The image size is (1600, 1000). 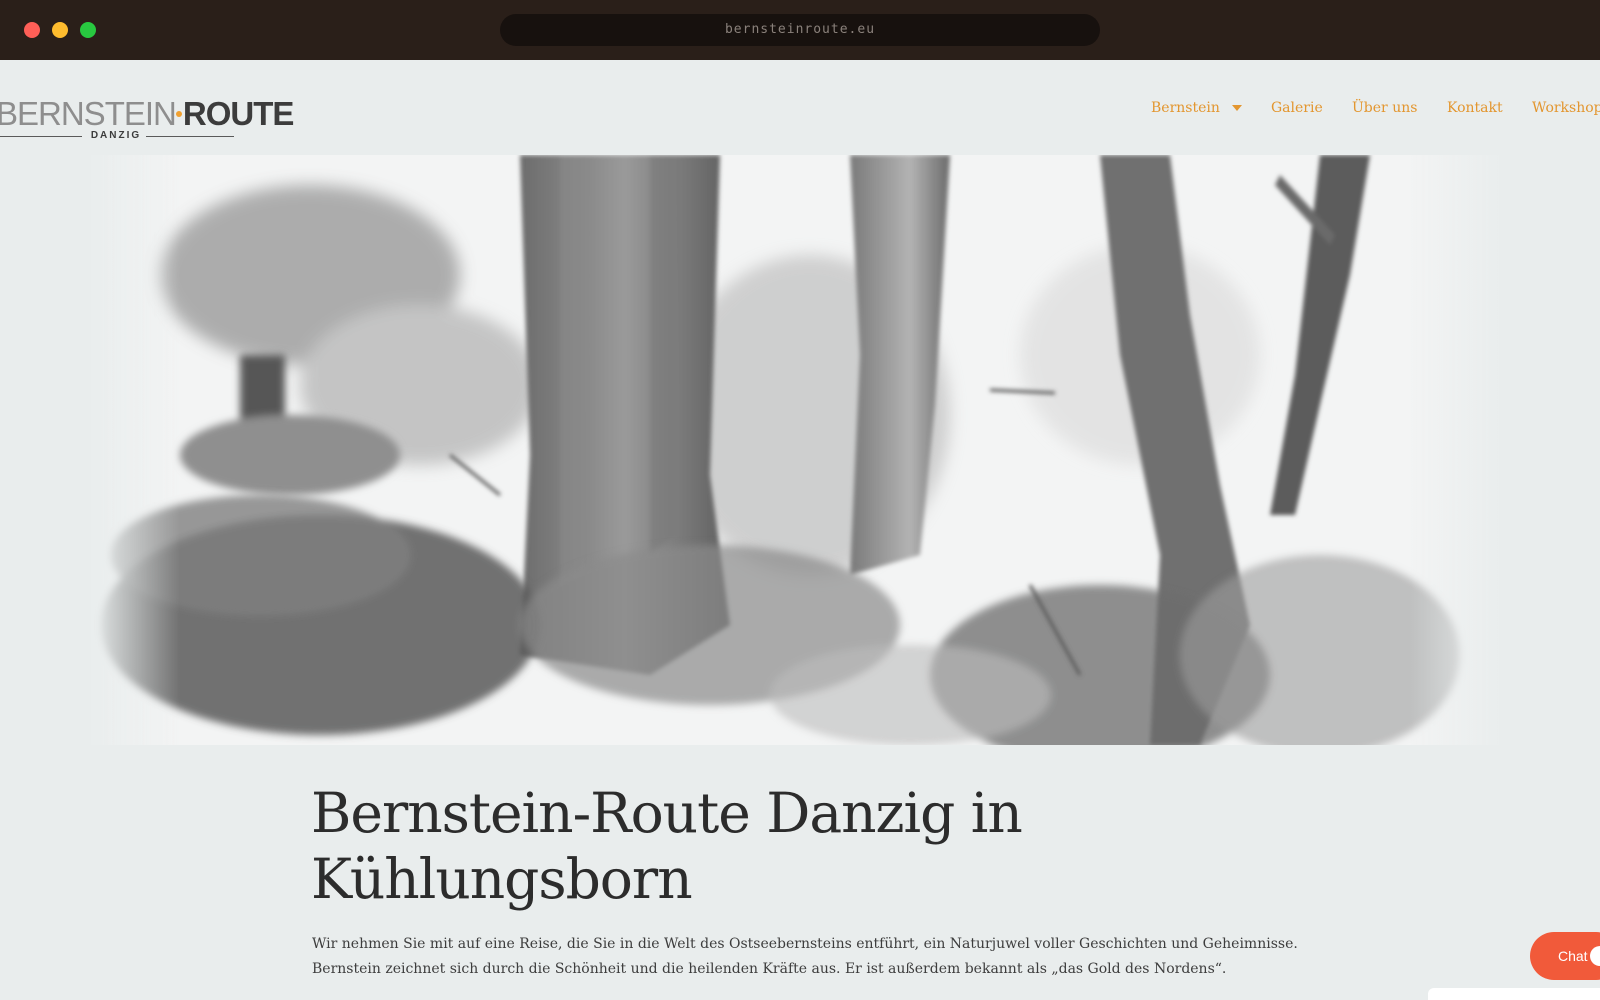 What do you see at coordinates (32, 30) in the screenshot?
I see `close-window-button` at bounding box center [32, 30].